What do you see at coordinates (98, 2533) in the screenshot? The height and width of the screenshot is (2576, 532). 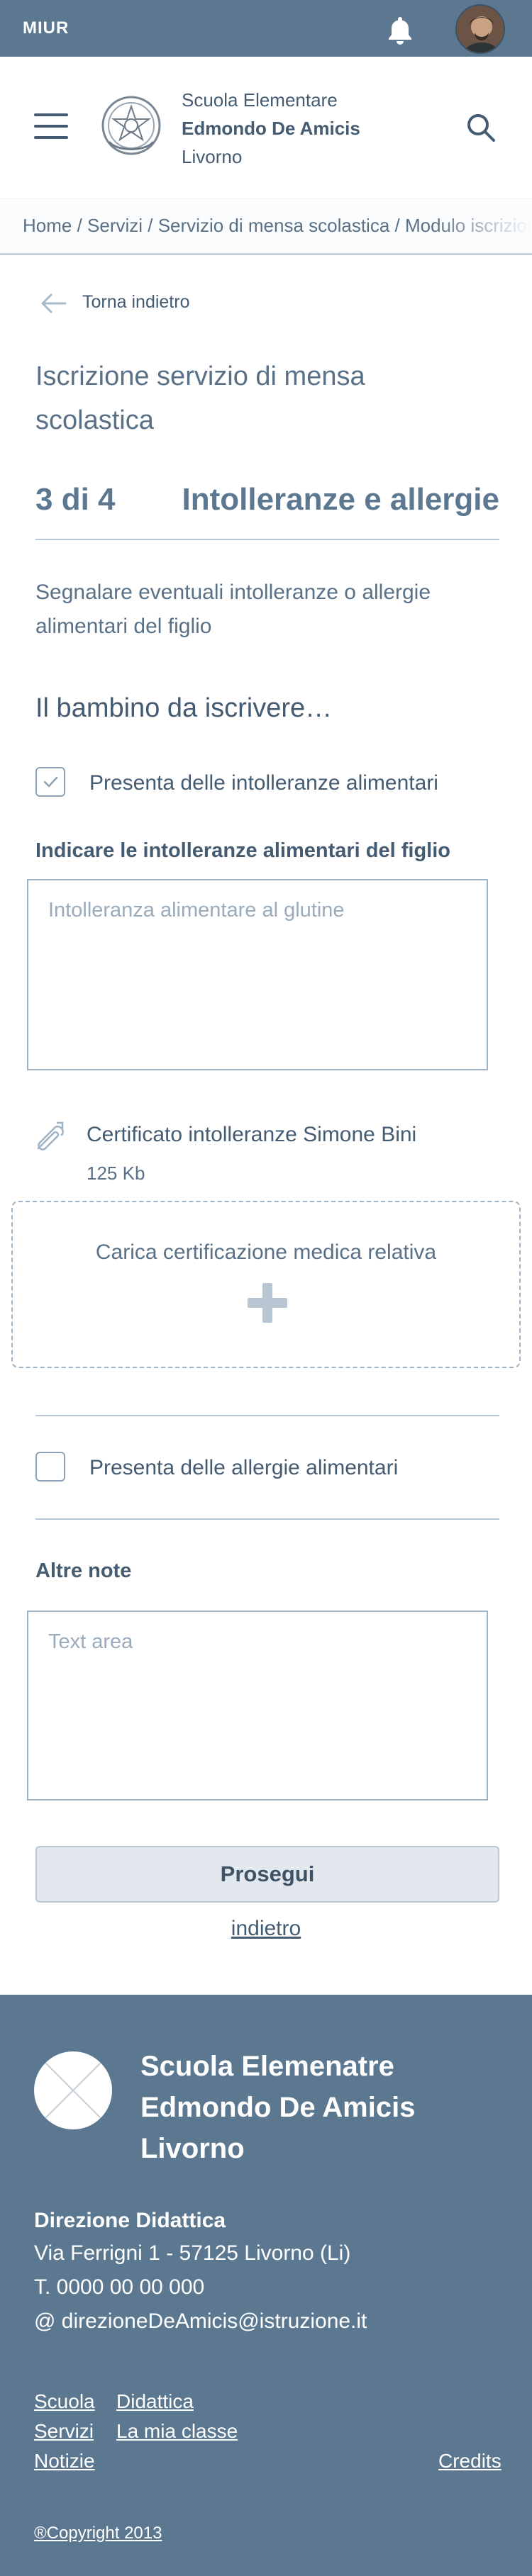 I see `footer-copyright: ®Copyright 2013` at bounding box center [98, 2533].